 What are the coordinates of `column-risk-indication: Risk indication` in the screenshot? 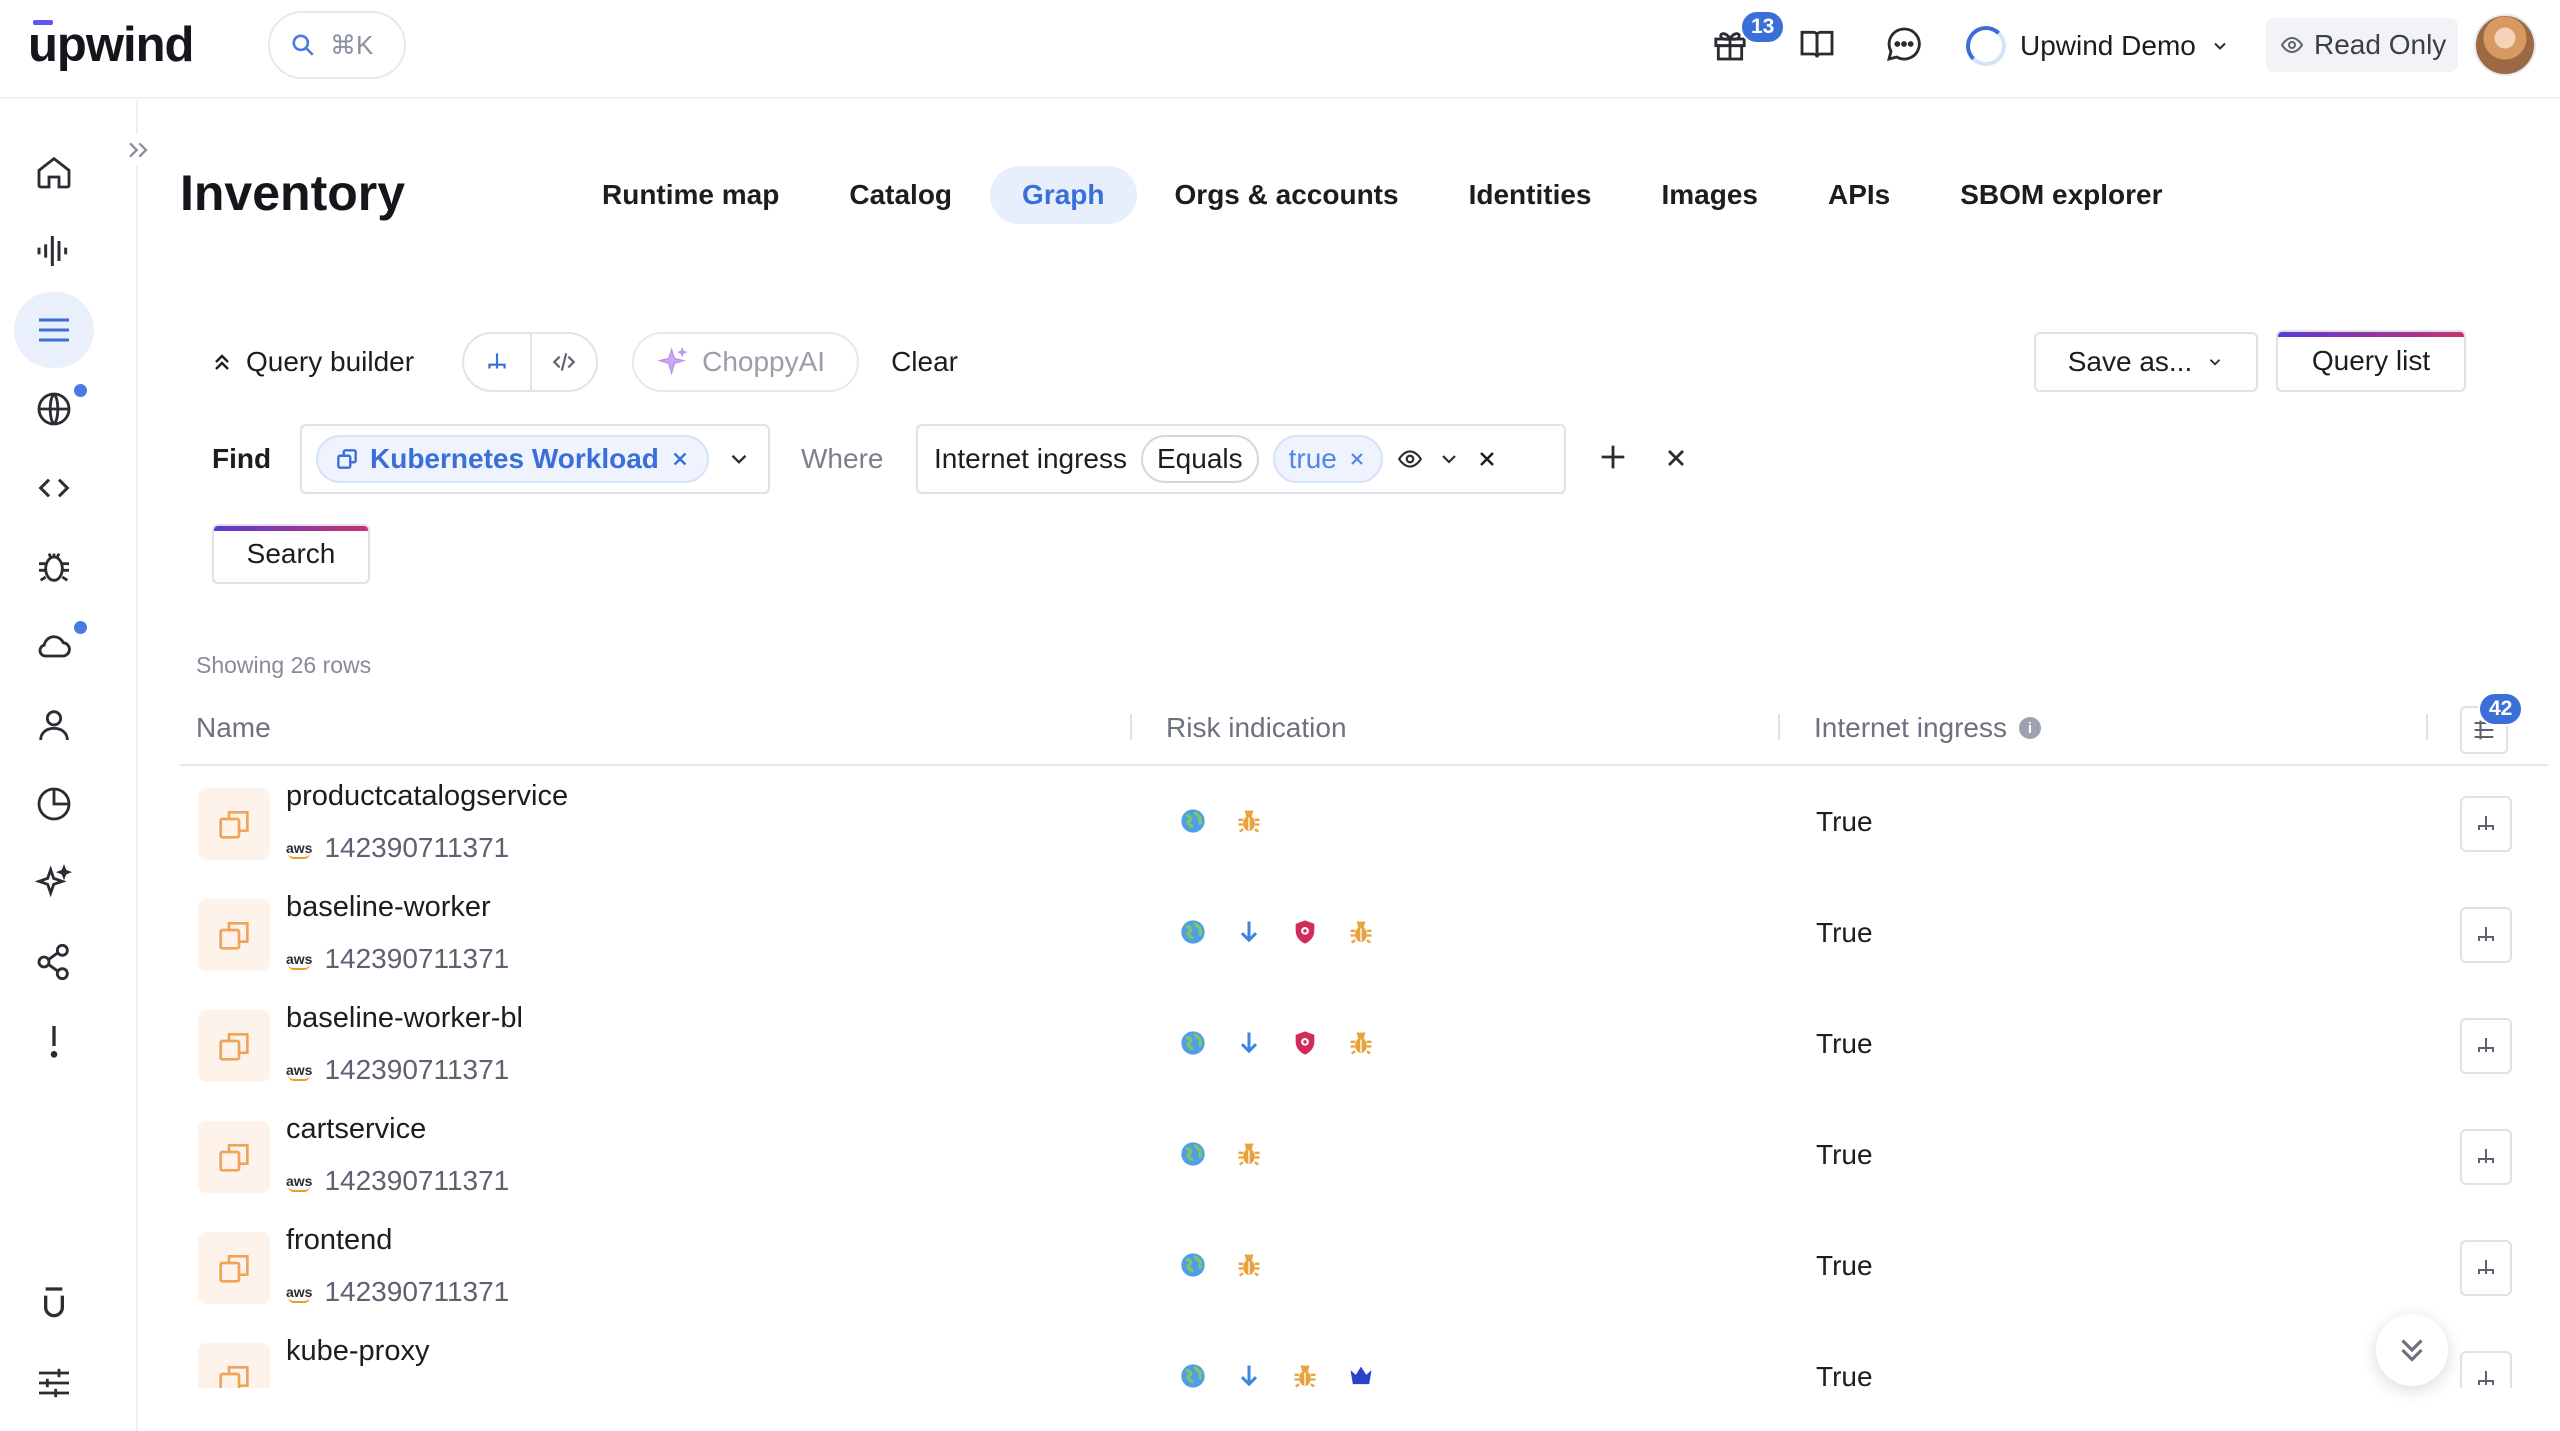 It's located at (1256, 728).